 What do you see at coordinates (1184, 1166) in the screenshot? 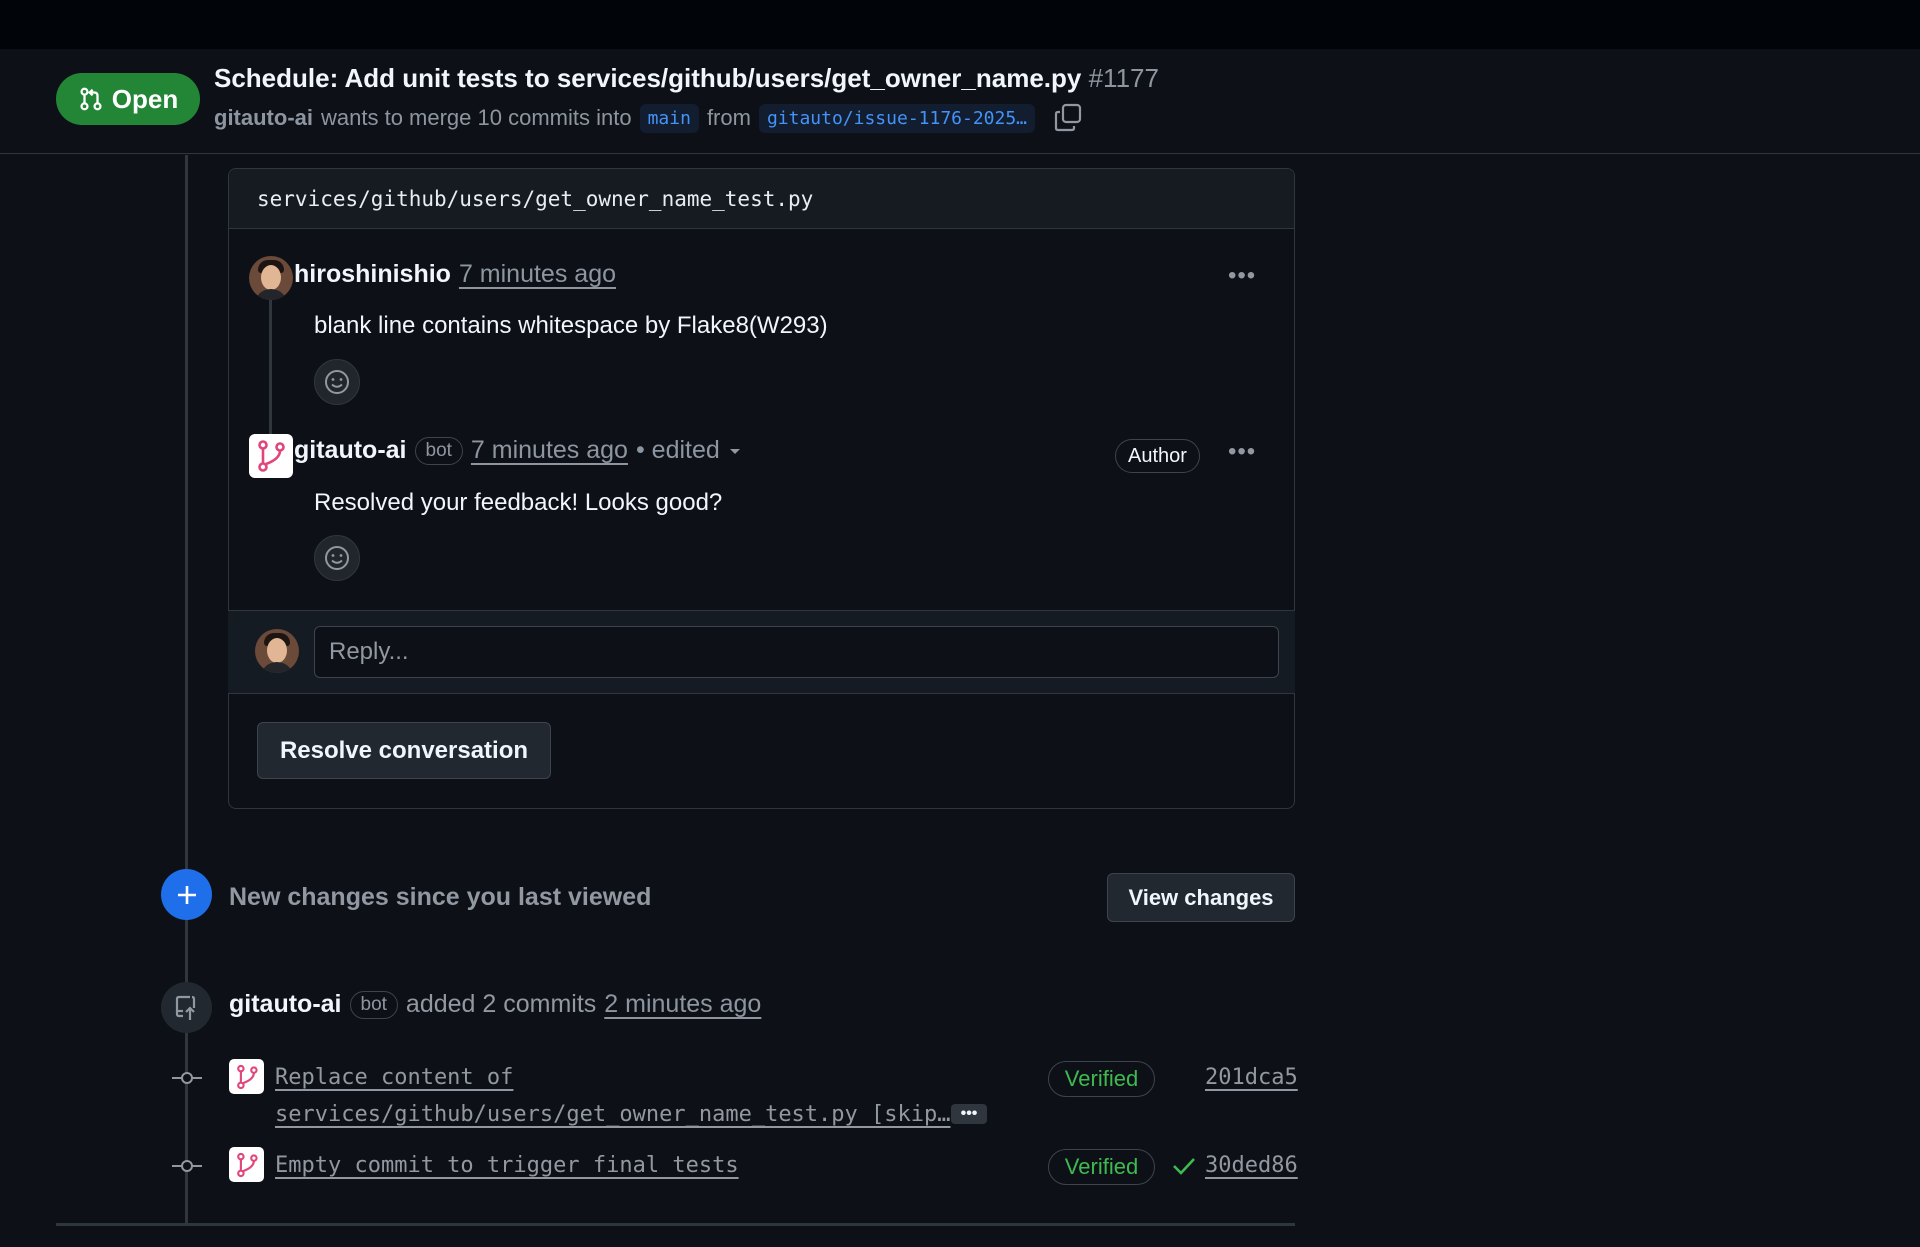
I see `check-icon` at bounding box center [1184, 1166].